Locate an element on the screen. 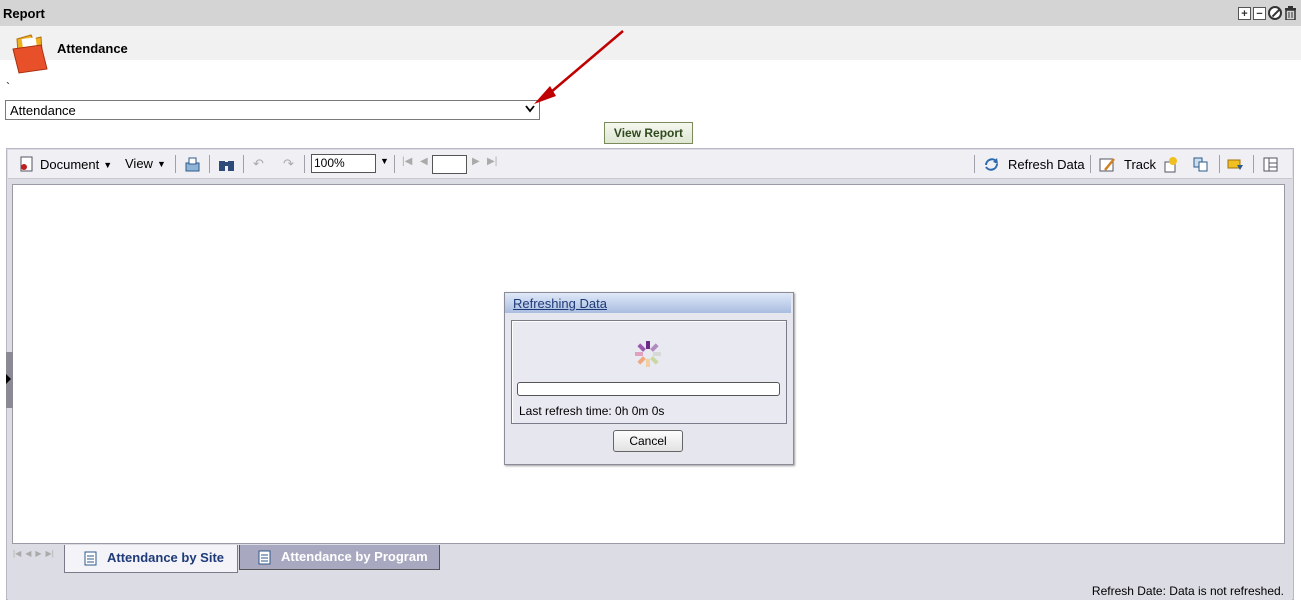 Image resolution: width=1301 pixels, height=600 pixels. tab-label: Attendance by Site is located at coordinates (166, 557).